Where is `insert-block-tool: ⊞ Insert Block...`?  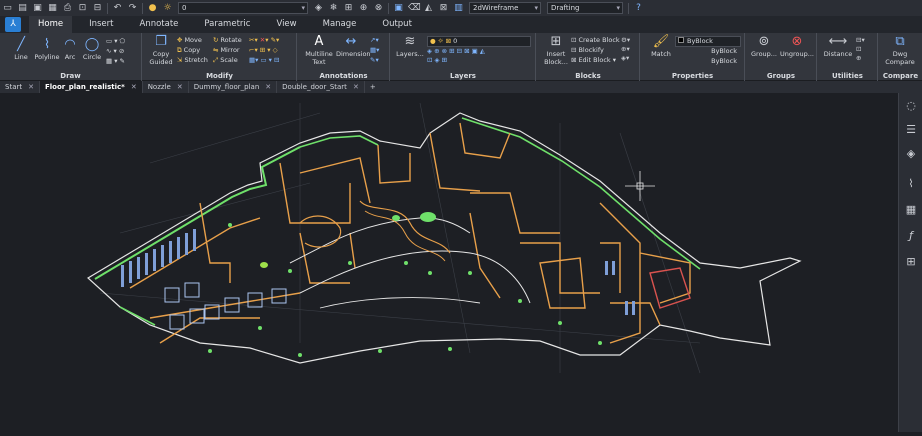
insert-block-tool: ⊞ Insert Block... is located at coordinates (556, 50).